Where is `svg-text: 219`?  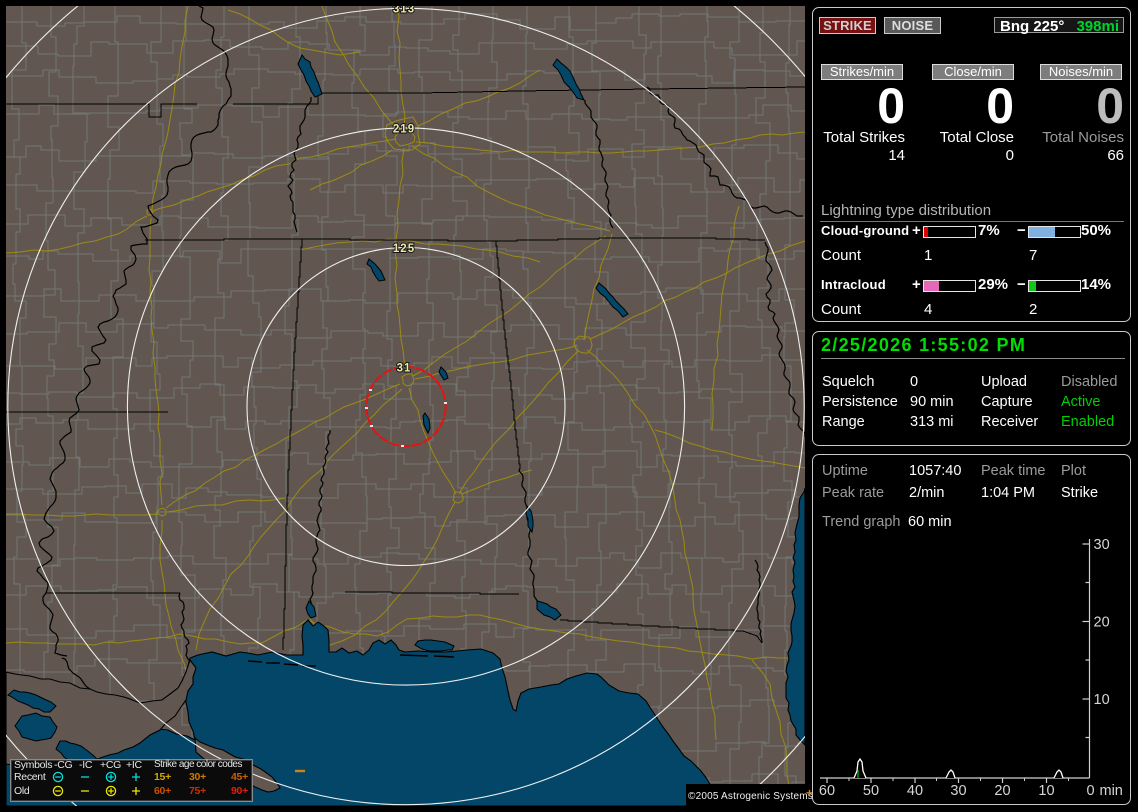 svg-text: 219 is located at coordinates (404, 130).